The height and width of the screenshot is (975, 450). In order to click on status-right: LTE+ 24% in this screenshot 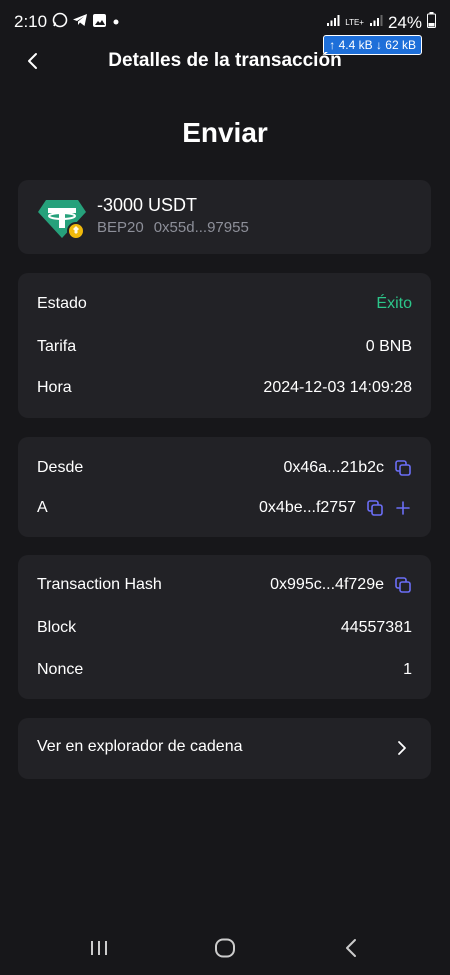, I will do `click(381, 22)`.